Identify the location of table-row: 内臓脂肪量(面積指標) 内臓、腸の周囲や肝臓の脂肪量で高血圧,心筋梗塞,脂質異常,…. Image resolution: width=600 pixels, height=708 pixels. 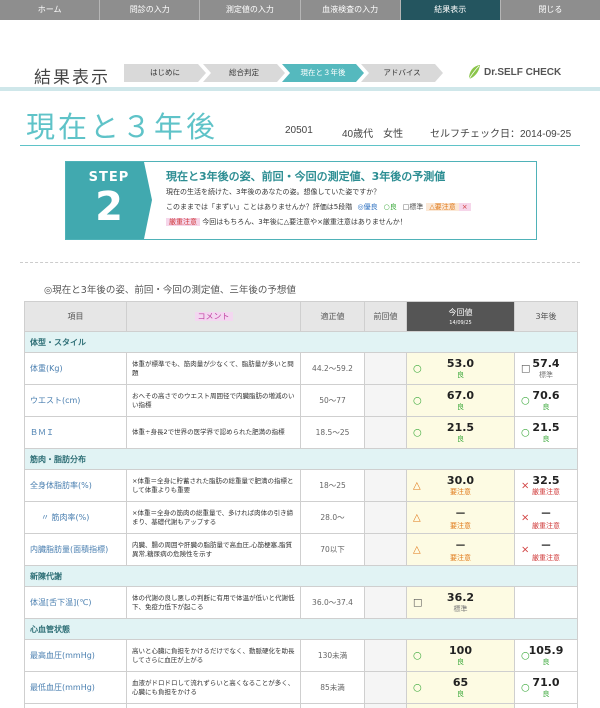
(301, 549).